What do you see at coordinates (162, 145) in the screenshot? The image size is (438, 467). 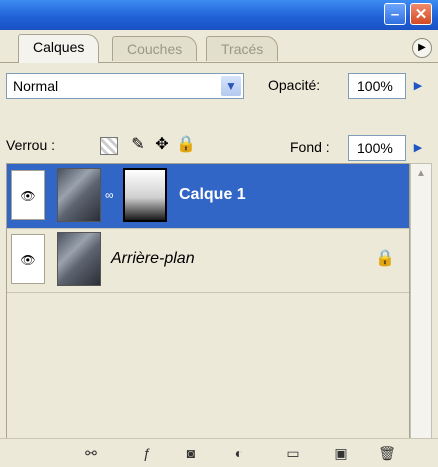 I see `lock-position-icon: ✥` at bounding box center [162, 145].